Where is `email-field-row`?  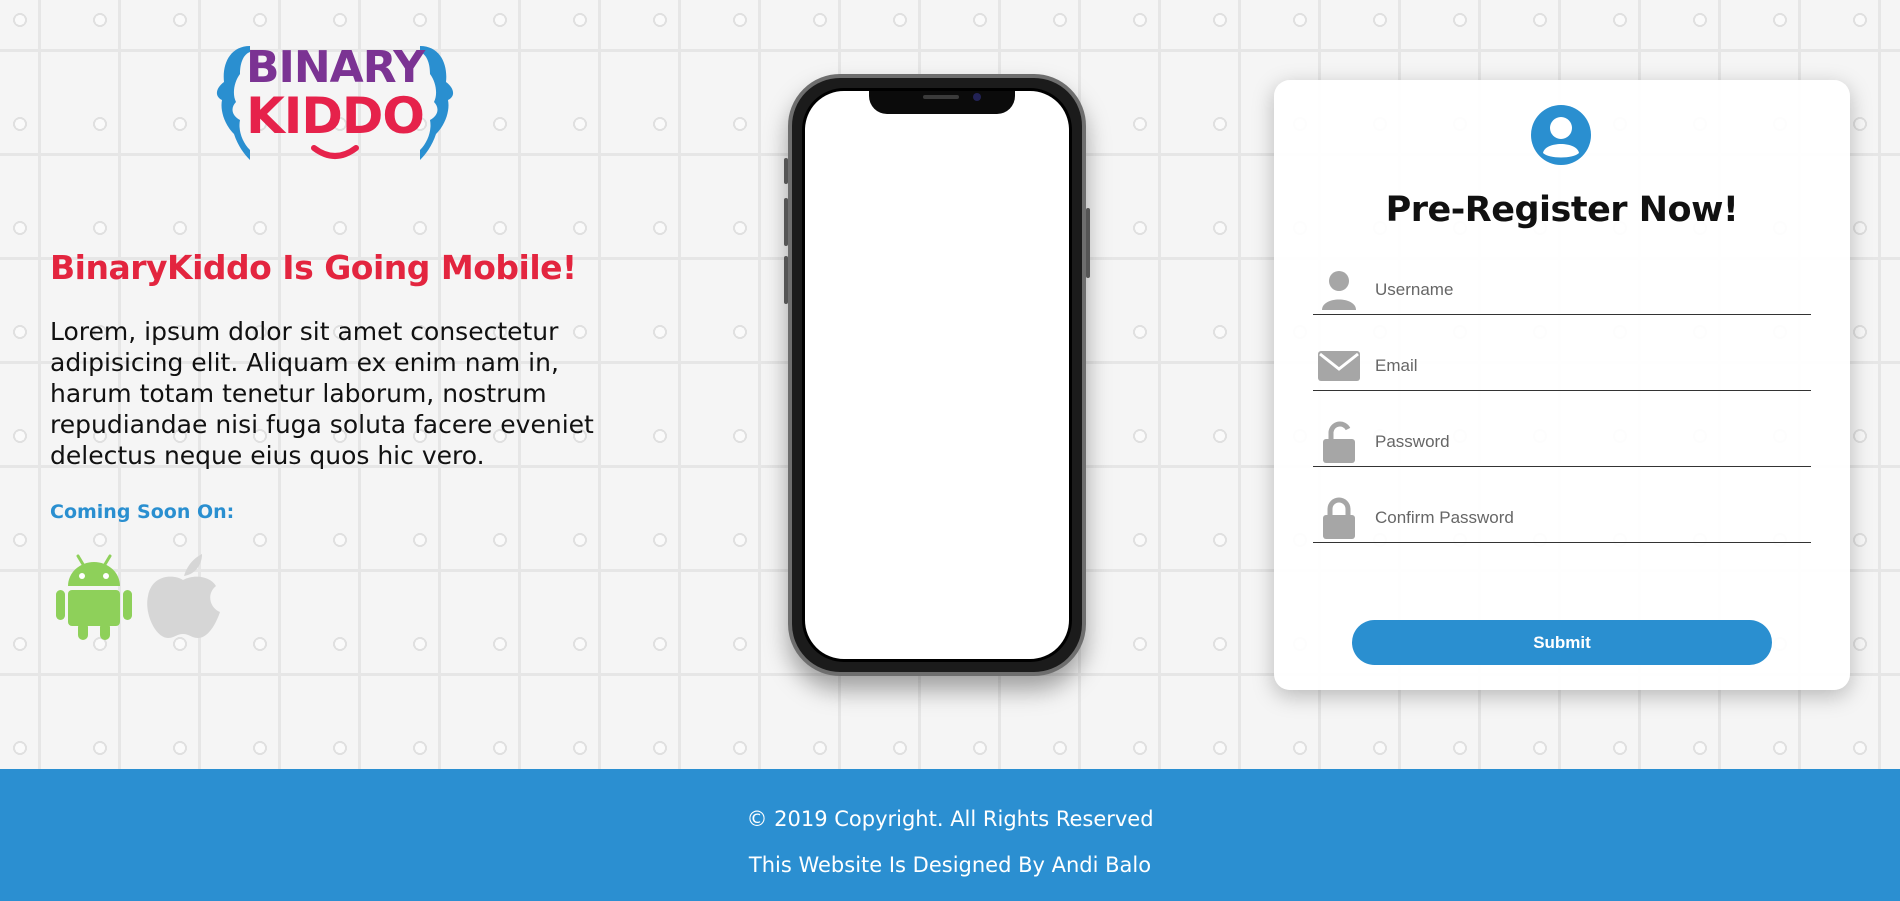 email-field-row is located at coordinates (1562, 366).